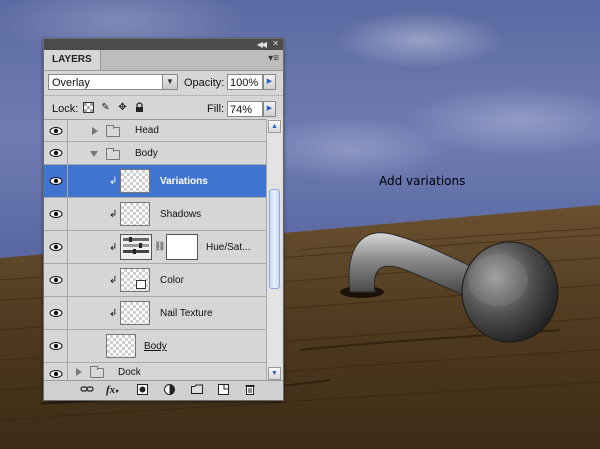 Image resolution: width=600 pixels, height=449 pixels. Describe the element at coordinates (142, 391) in the screenshot. I see `add-layer-mask-icon` at that location.